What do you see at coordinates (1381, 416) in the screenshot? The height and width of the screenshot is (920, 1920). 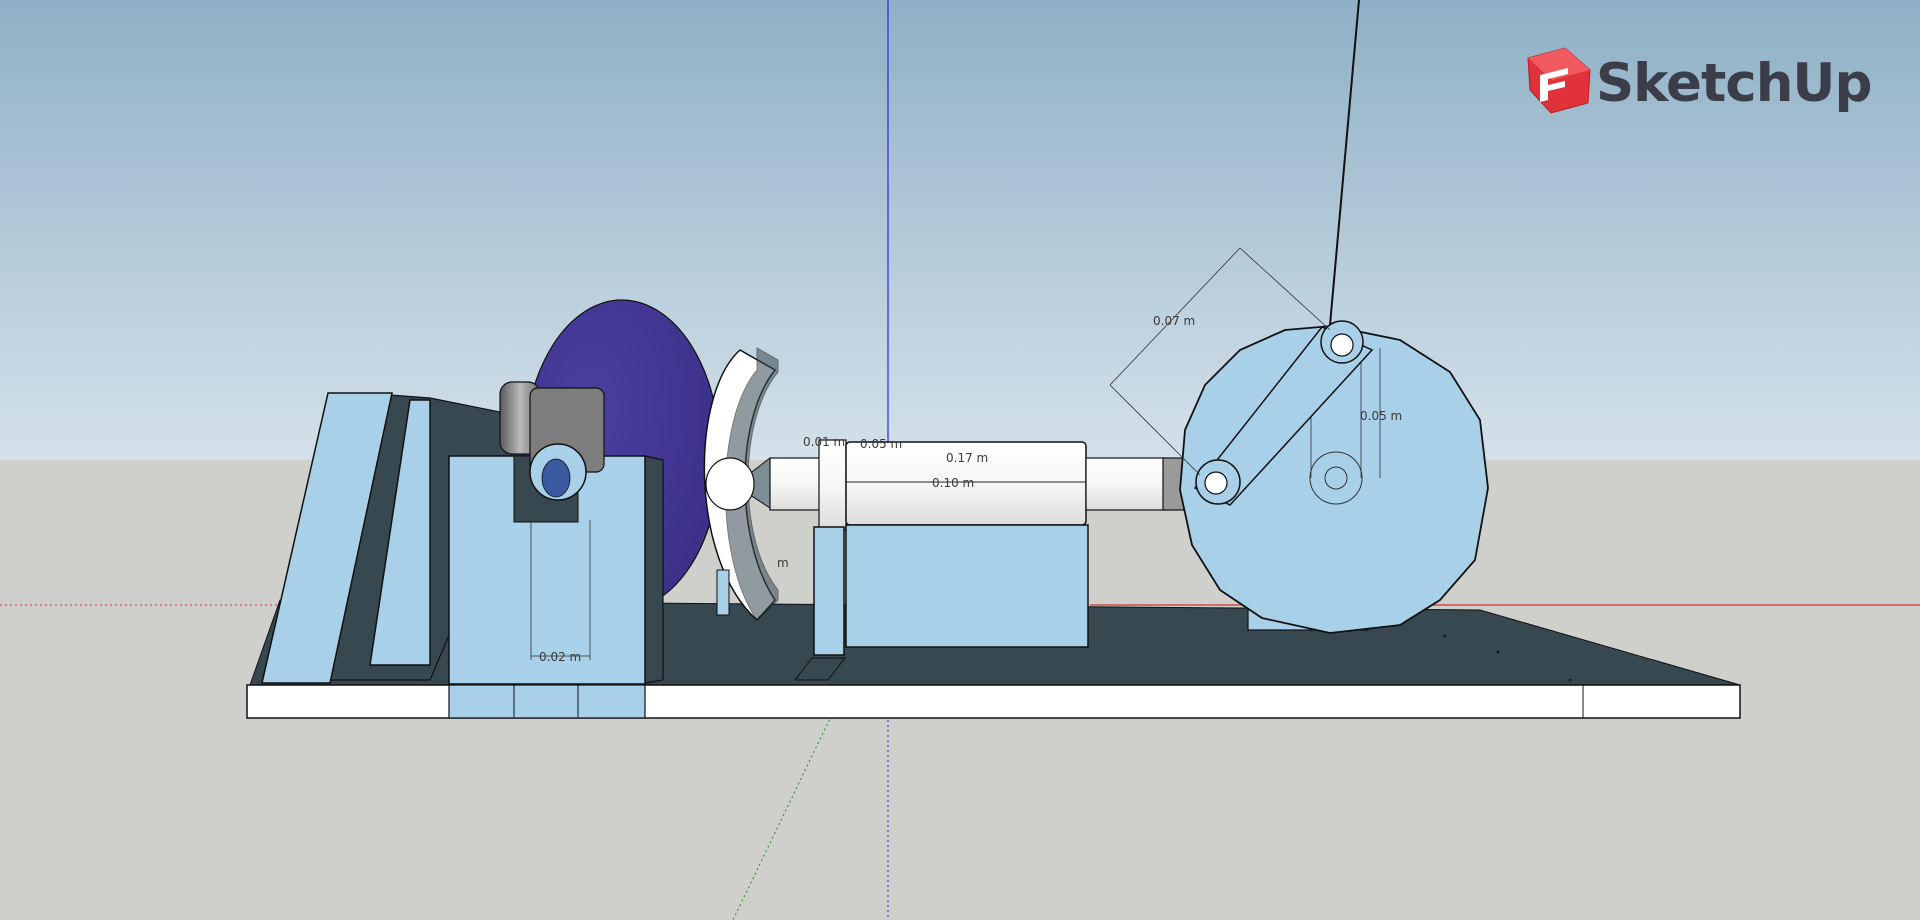 I see `dim-flywheel-offset-label: 0.05 m` at bounding box center [1381, 416].